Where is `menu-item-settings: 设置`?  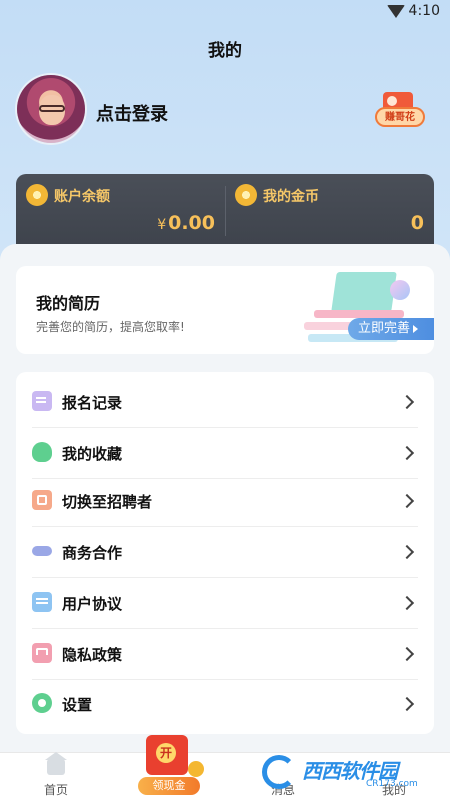 menu-item-settings: 设置 is located at coordinates (225, 704).